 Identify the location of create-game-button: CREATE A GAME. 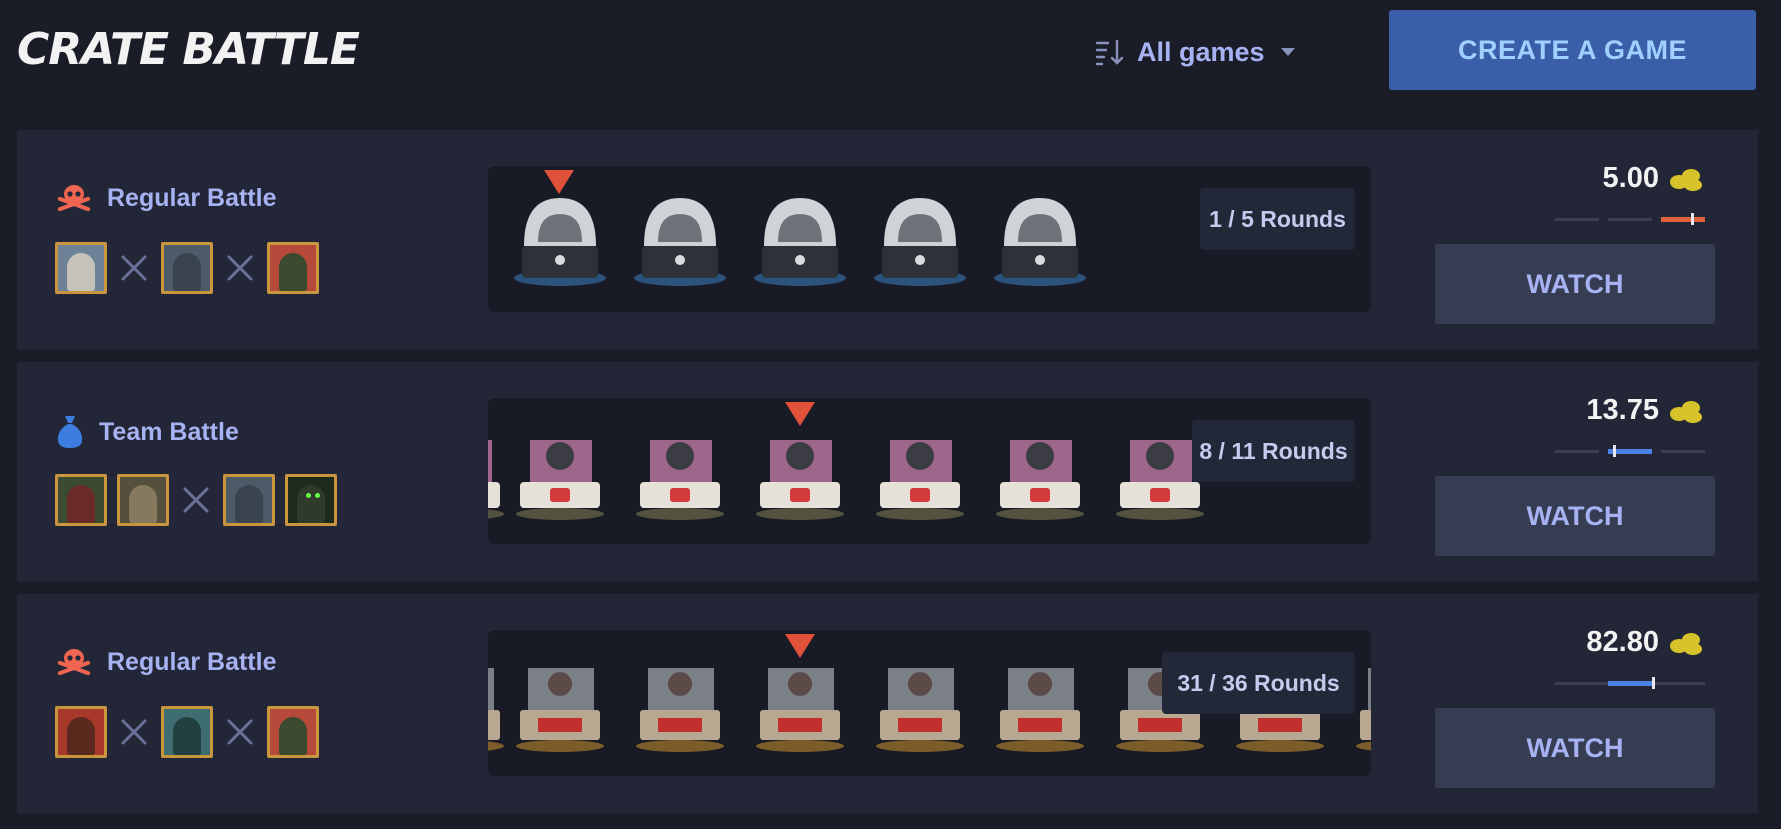
(1572, 50).